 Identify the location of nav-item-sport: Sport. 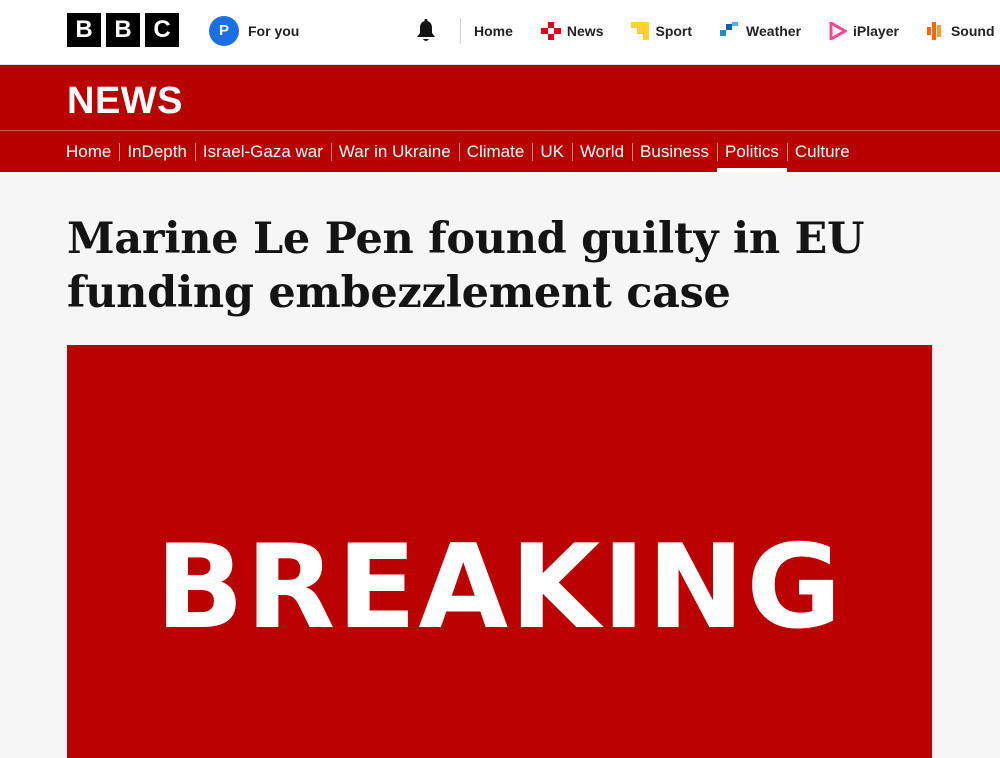
(661, 31).